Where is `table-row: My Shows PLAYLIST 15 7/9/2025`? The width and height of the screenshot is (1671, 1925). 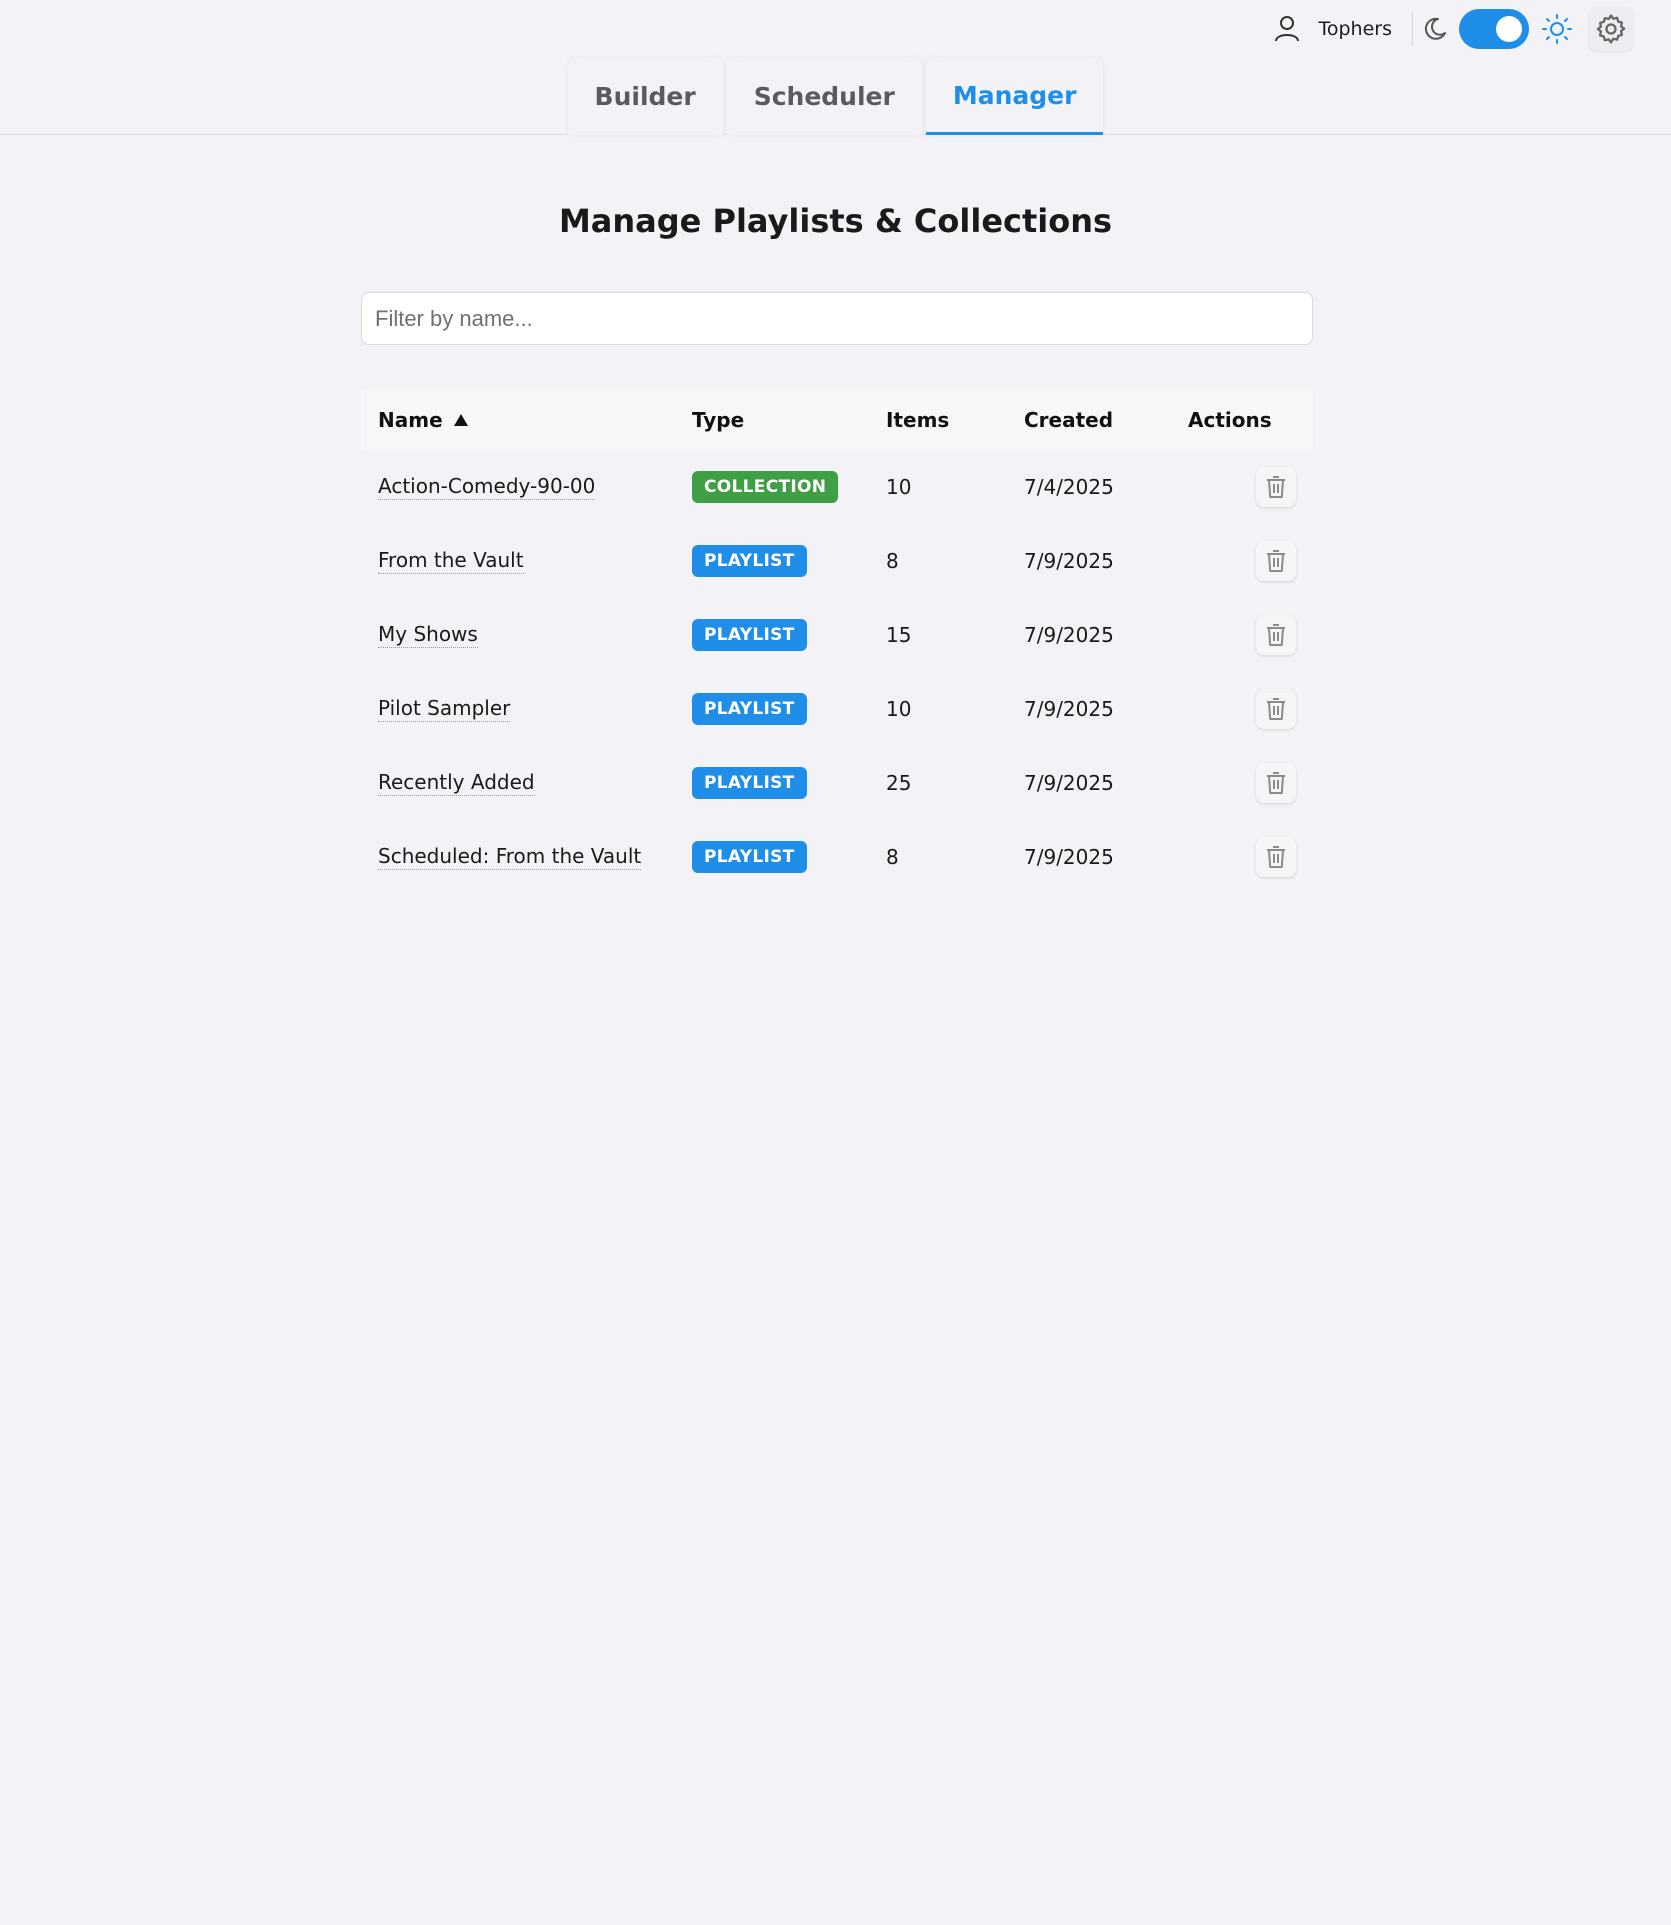 table-row: My Shows PLAYLIST 15 7/9/2025 is located at coordinates (837, 635).